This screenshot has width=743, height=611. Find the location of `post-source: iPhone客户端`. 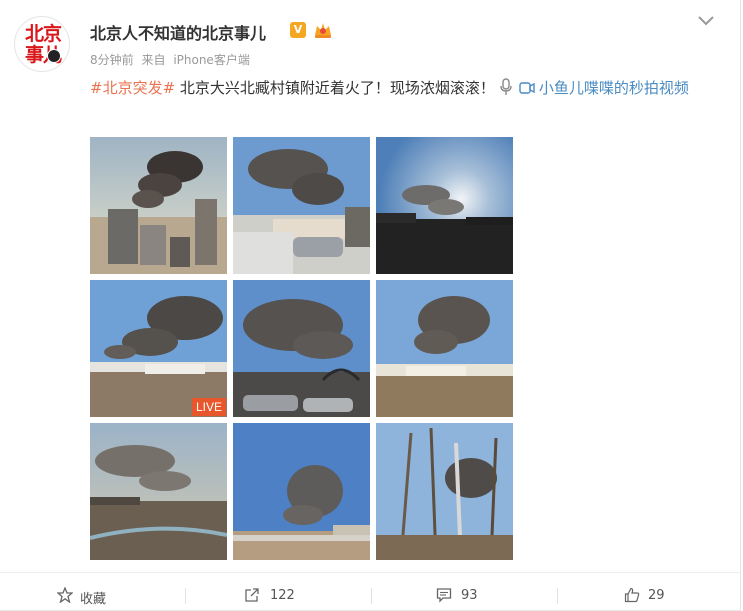

post-source: iPhone客户端 is located at coordinates (211, 60).